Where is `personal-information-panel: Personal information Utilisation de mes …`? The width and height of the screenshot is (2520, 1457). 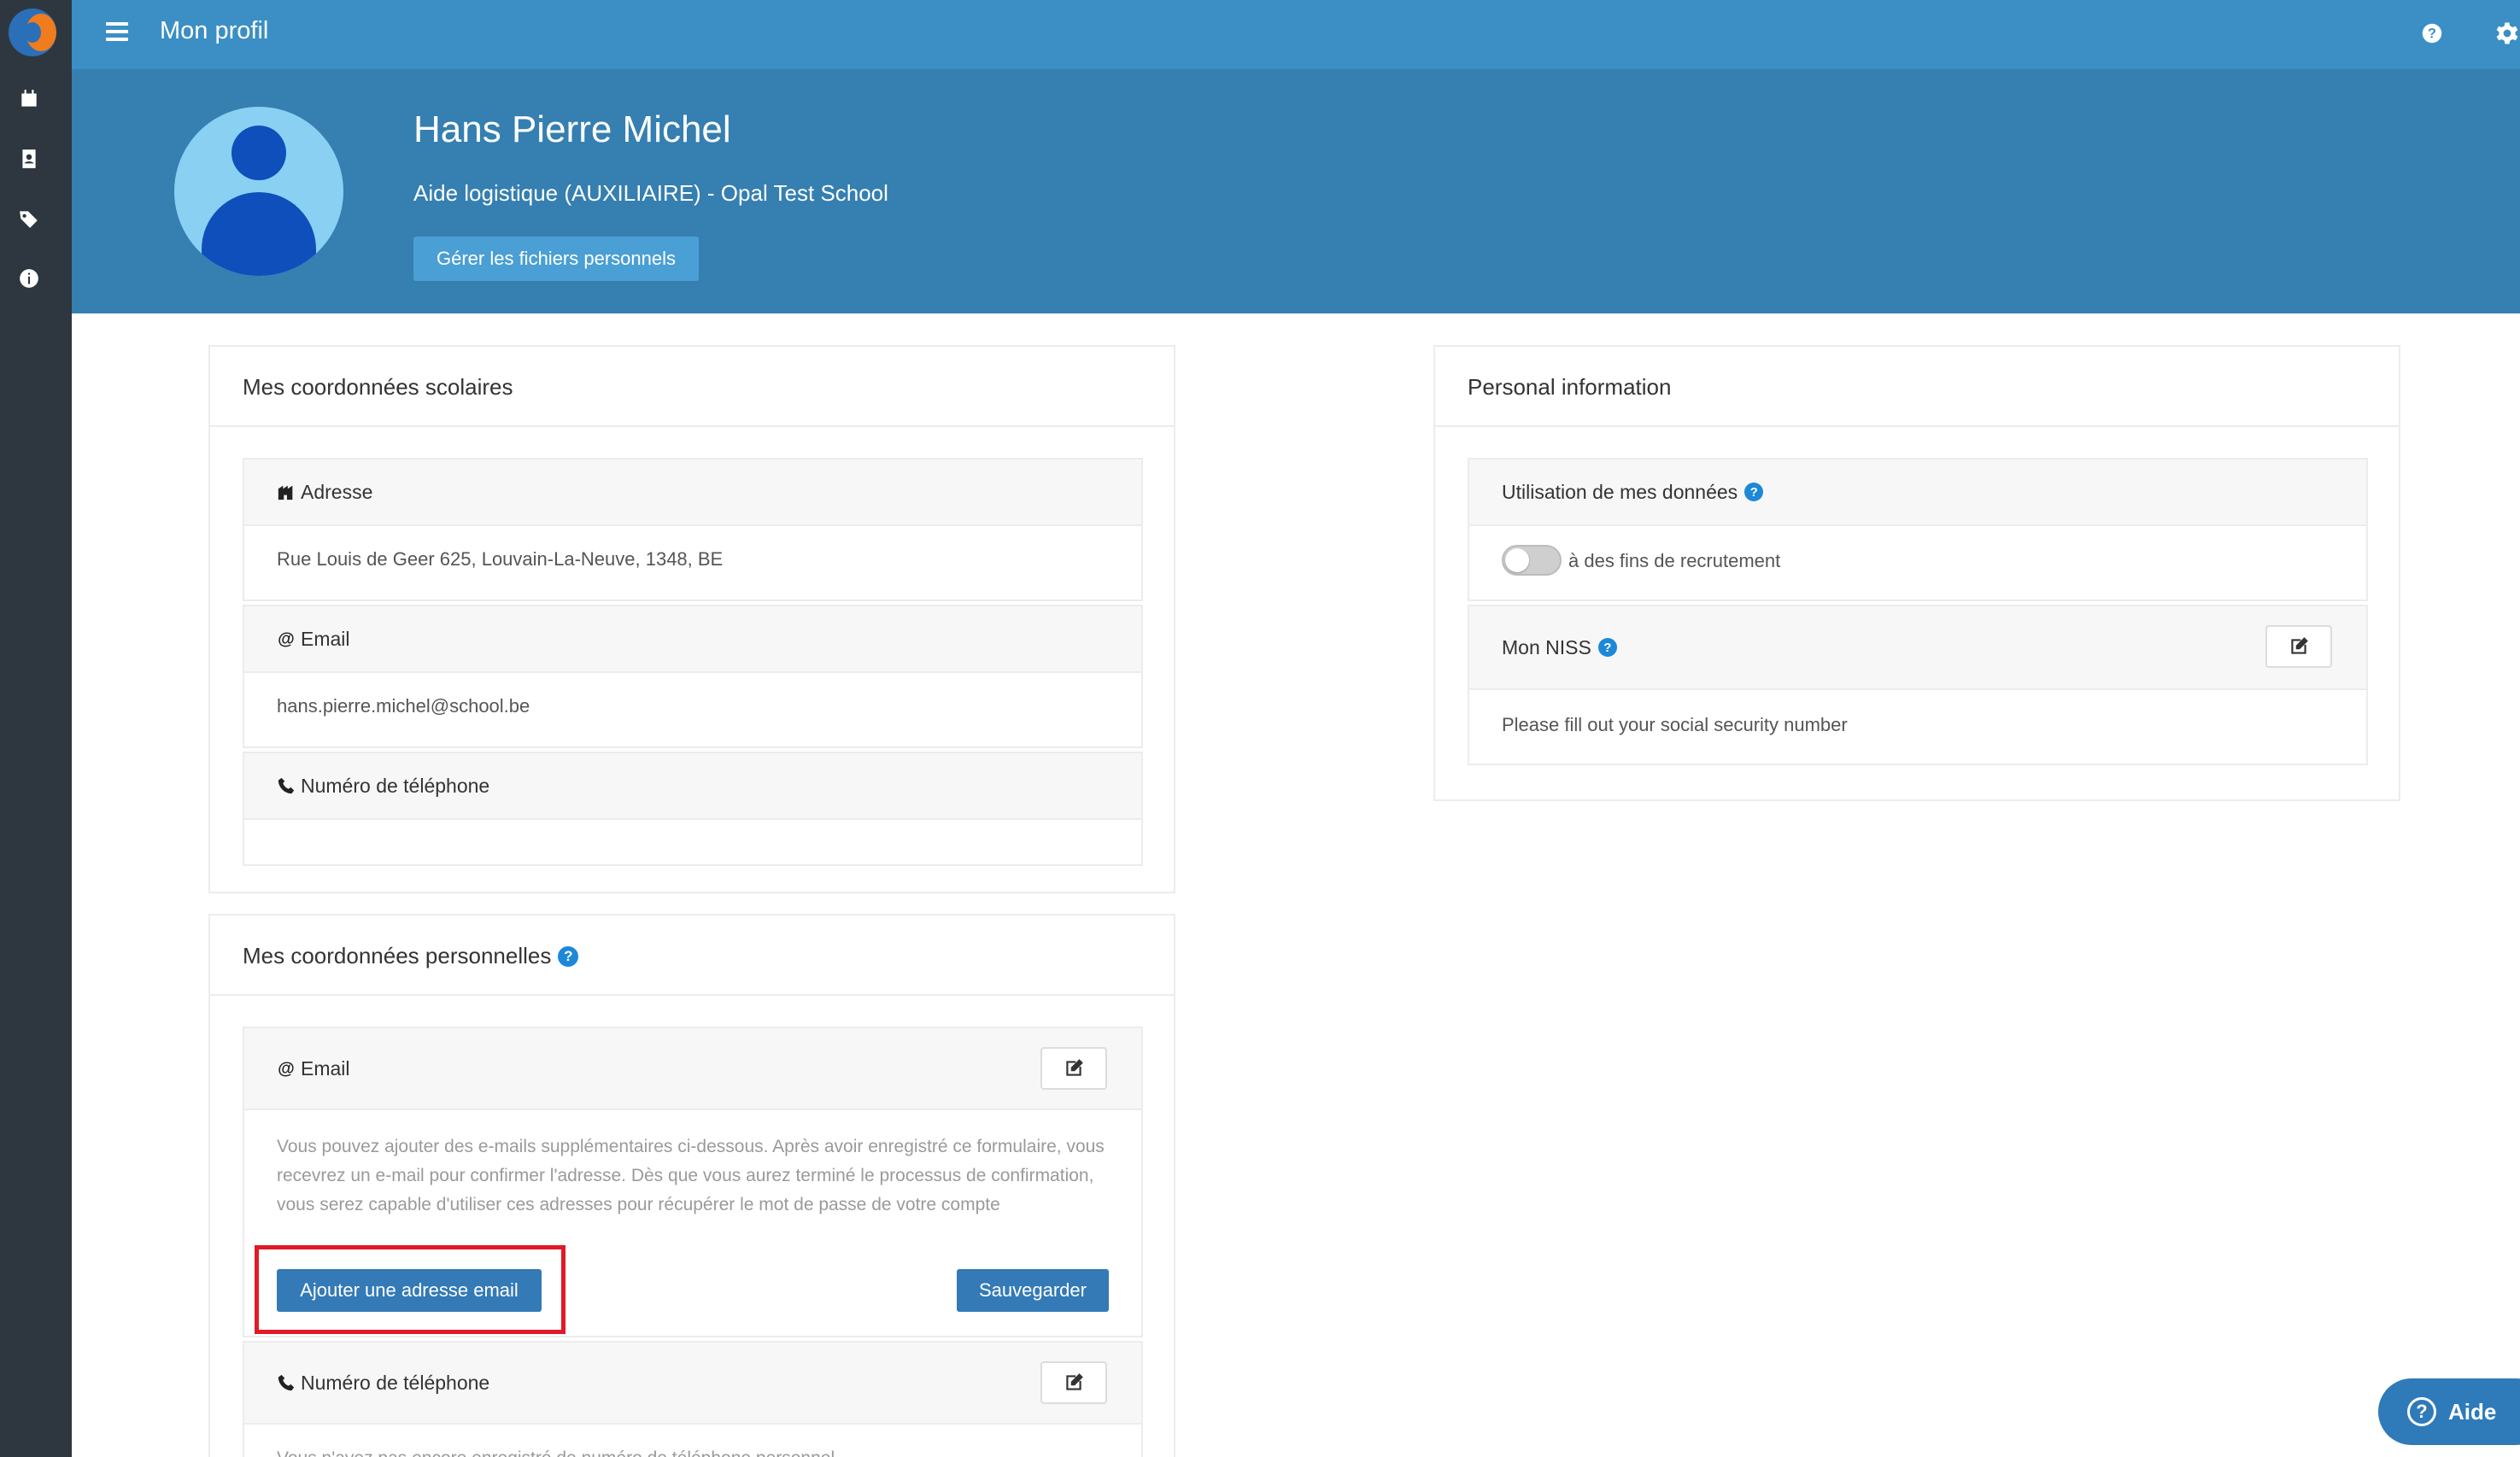 personal-information-panel: Personal information Utilisation de mes … is located at coordinates (1916, 573).